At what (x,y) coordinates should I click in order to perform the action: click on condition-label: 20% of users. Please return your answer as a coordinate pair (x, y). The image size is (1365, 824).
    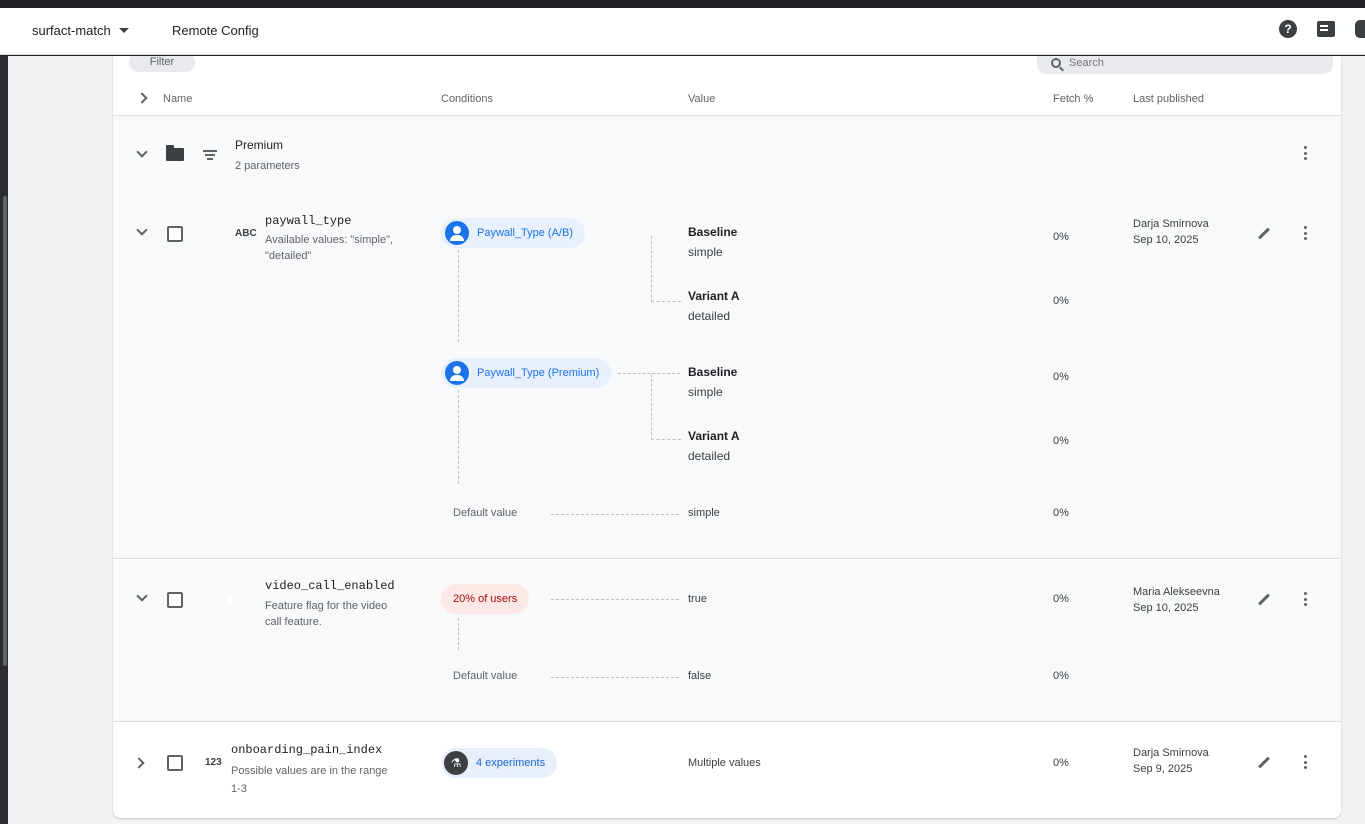
    Looking at the image, I should click on (485, 599).